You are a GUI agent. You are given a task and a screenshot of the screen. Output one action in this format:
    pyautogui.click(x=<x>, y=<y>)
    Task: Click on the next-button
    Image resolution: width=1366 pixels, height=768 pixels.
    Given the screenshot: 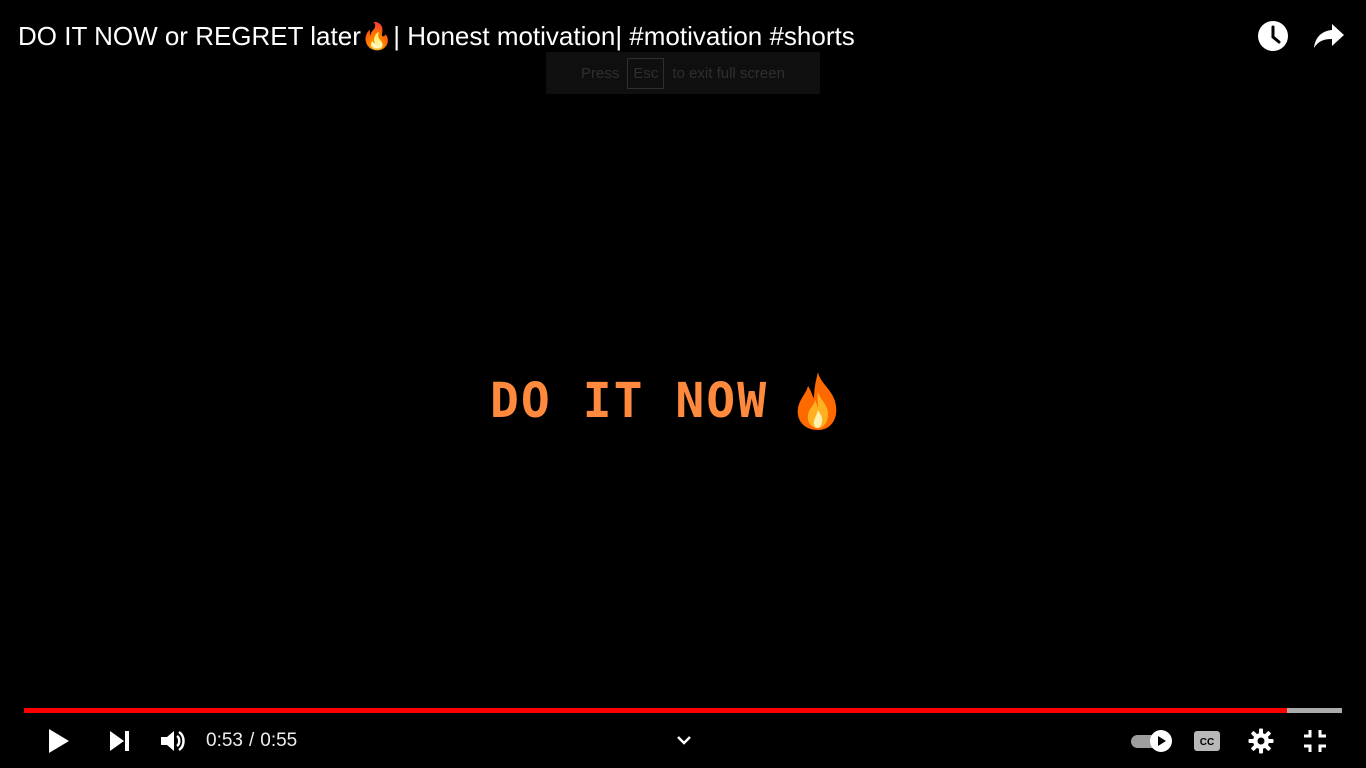 What is the action you would take?
    pyautogui.click(x=120, y=741)
    